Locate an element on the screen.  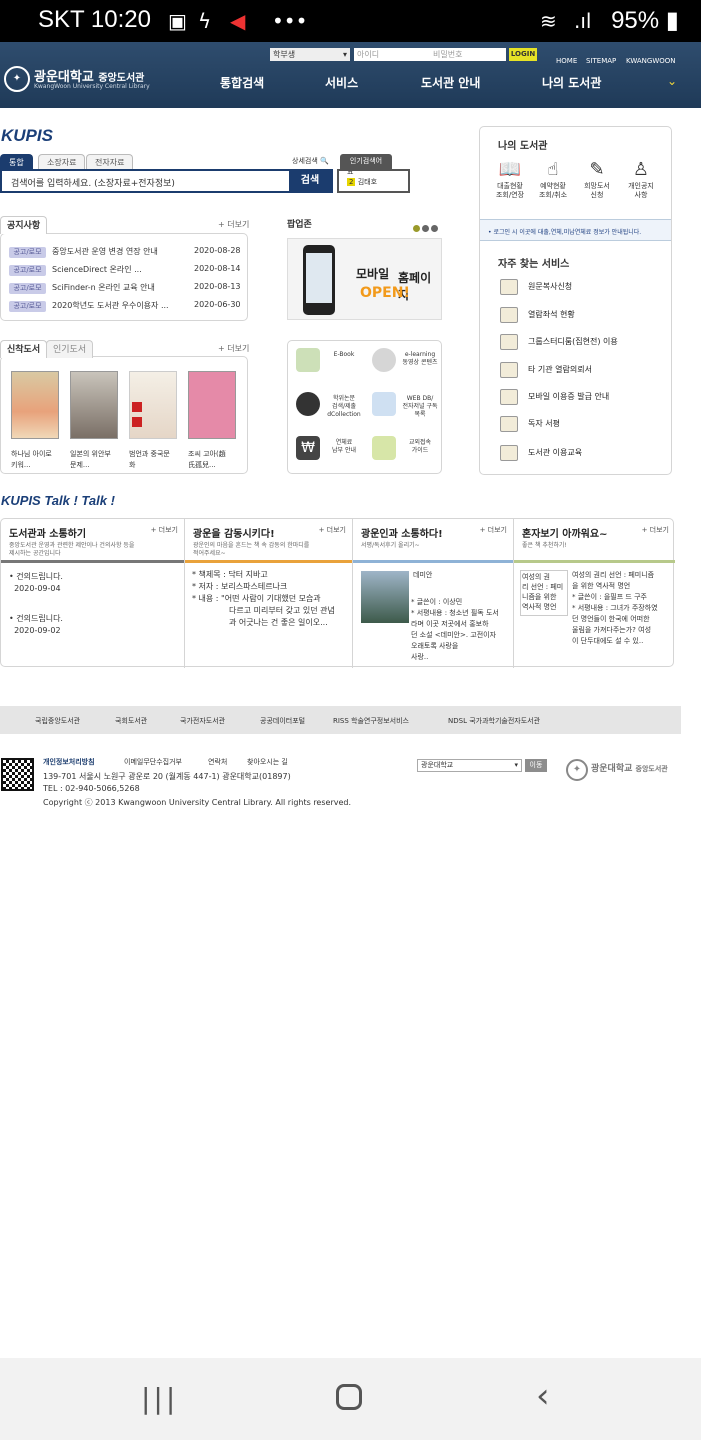
kwangwoon-link: KWANGWOON is located at coordinates (651, 61).